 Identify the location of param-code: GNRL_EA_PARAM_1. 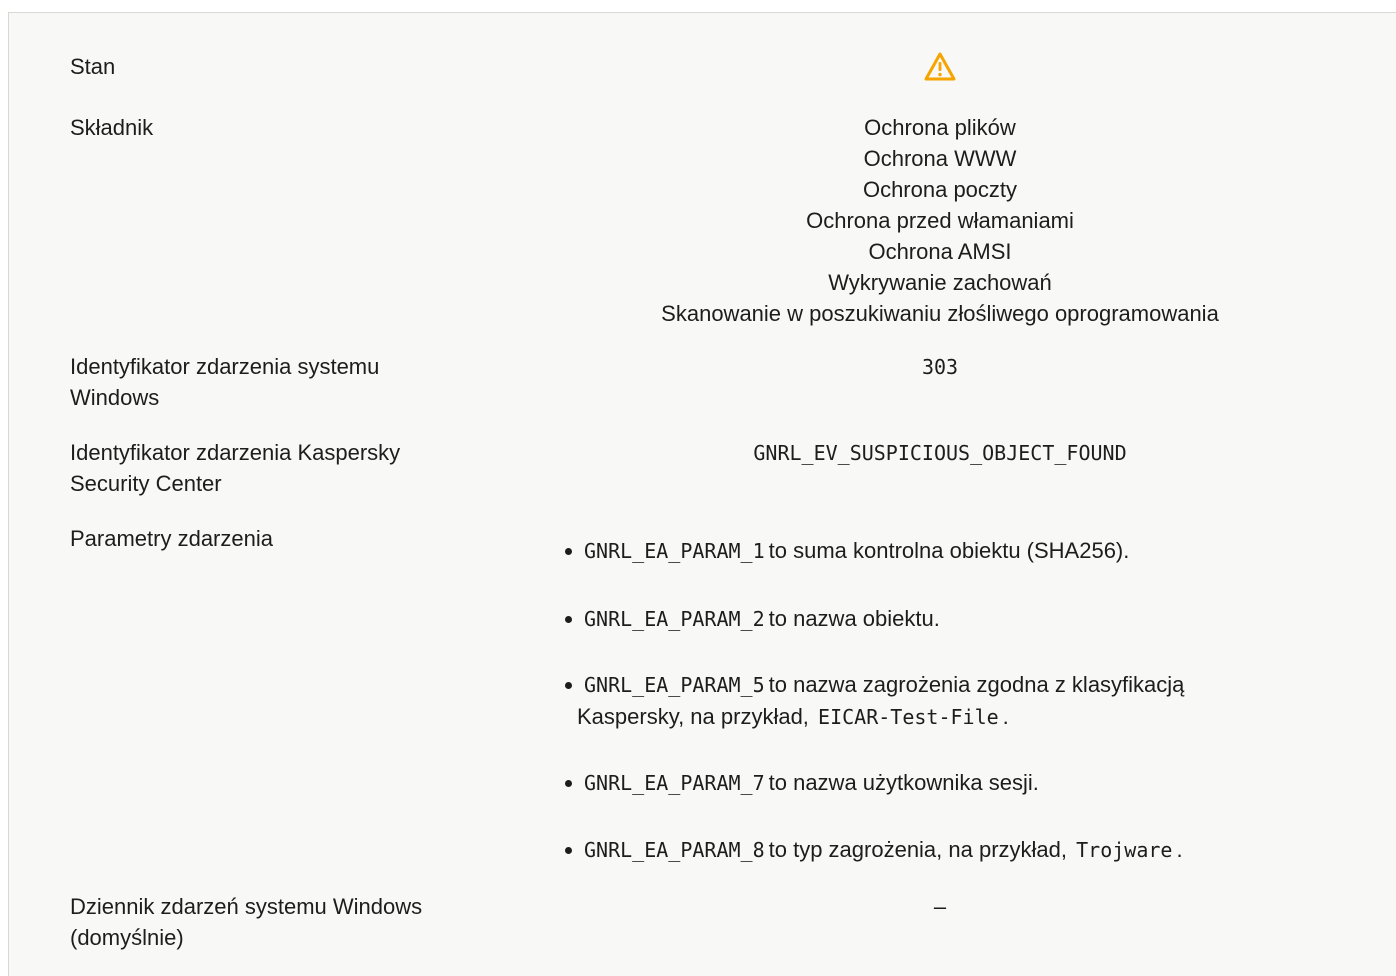
(674, 551).